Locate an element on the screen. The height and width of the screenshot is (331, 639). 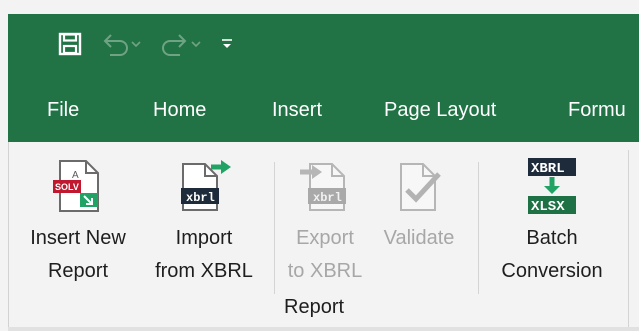
batch-conversion-button: XBRL XLSX Batch Conversion is located at coordinates (552, 219).